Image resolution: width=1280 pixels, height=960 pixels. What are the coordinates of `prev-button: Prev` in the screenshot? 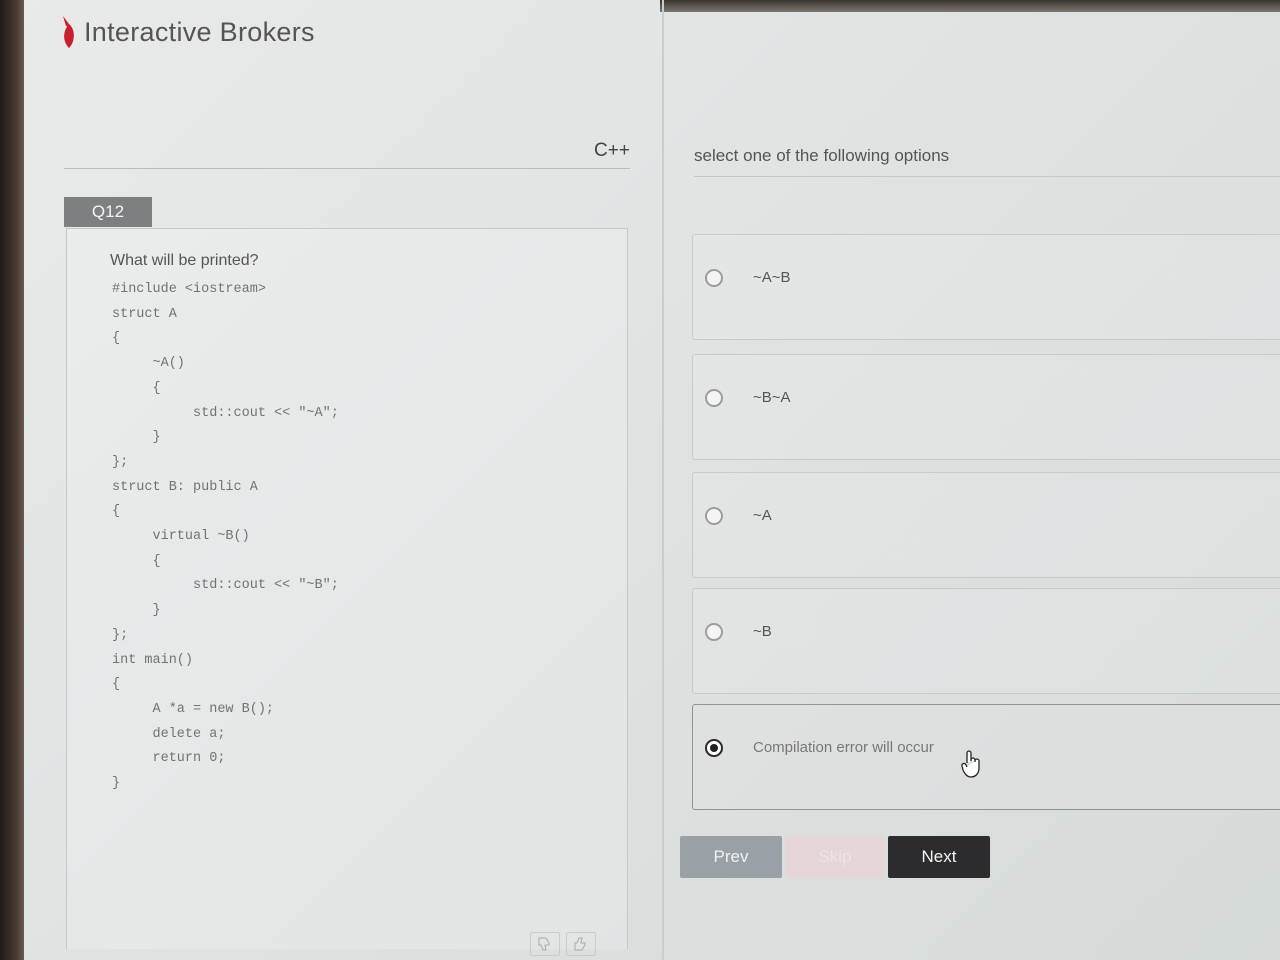 It's located at (731, 857).